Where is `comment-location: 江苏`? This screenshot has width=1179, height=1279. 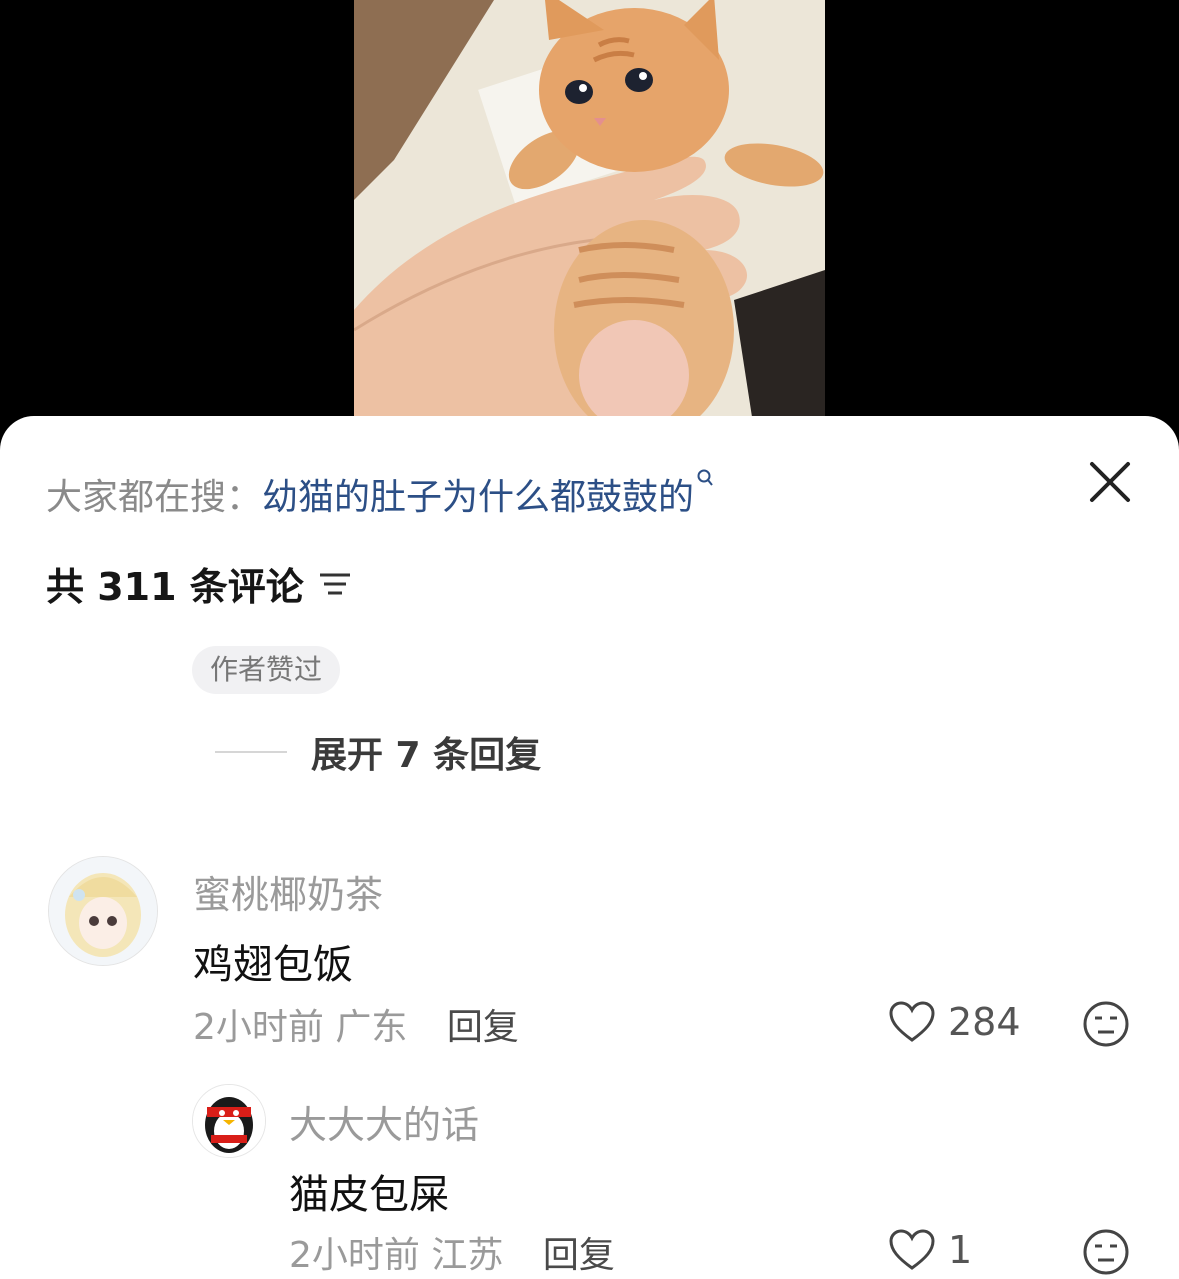 comment-location: 江苏 is located at coordinates (467, 1255).